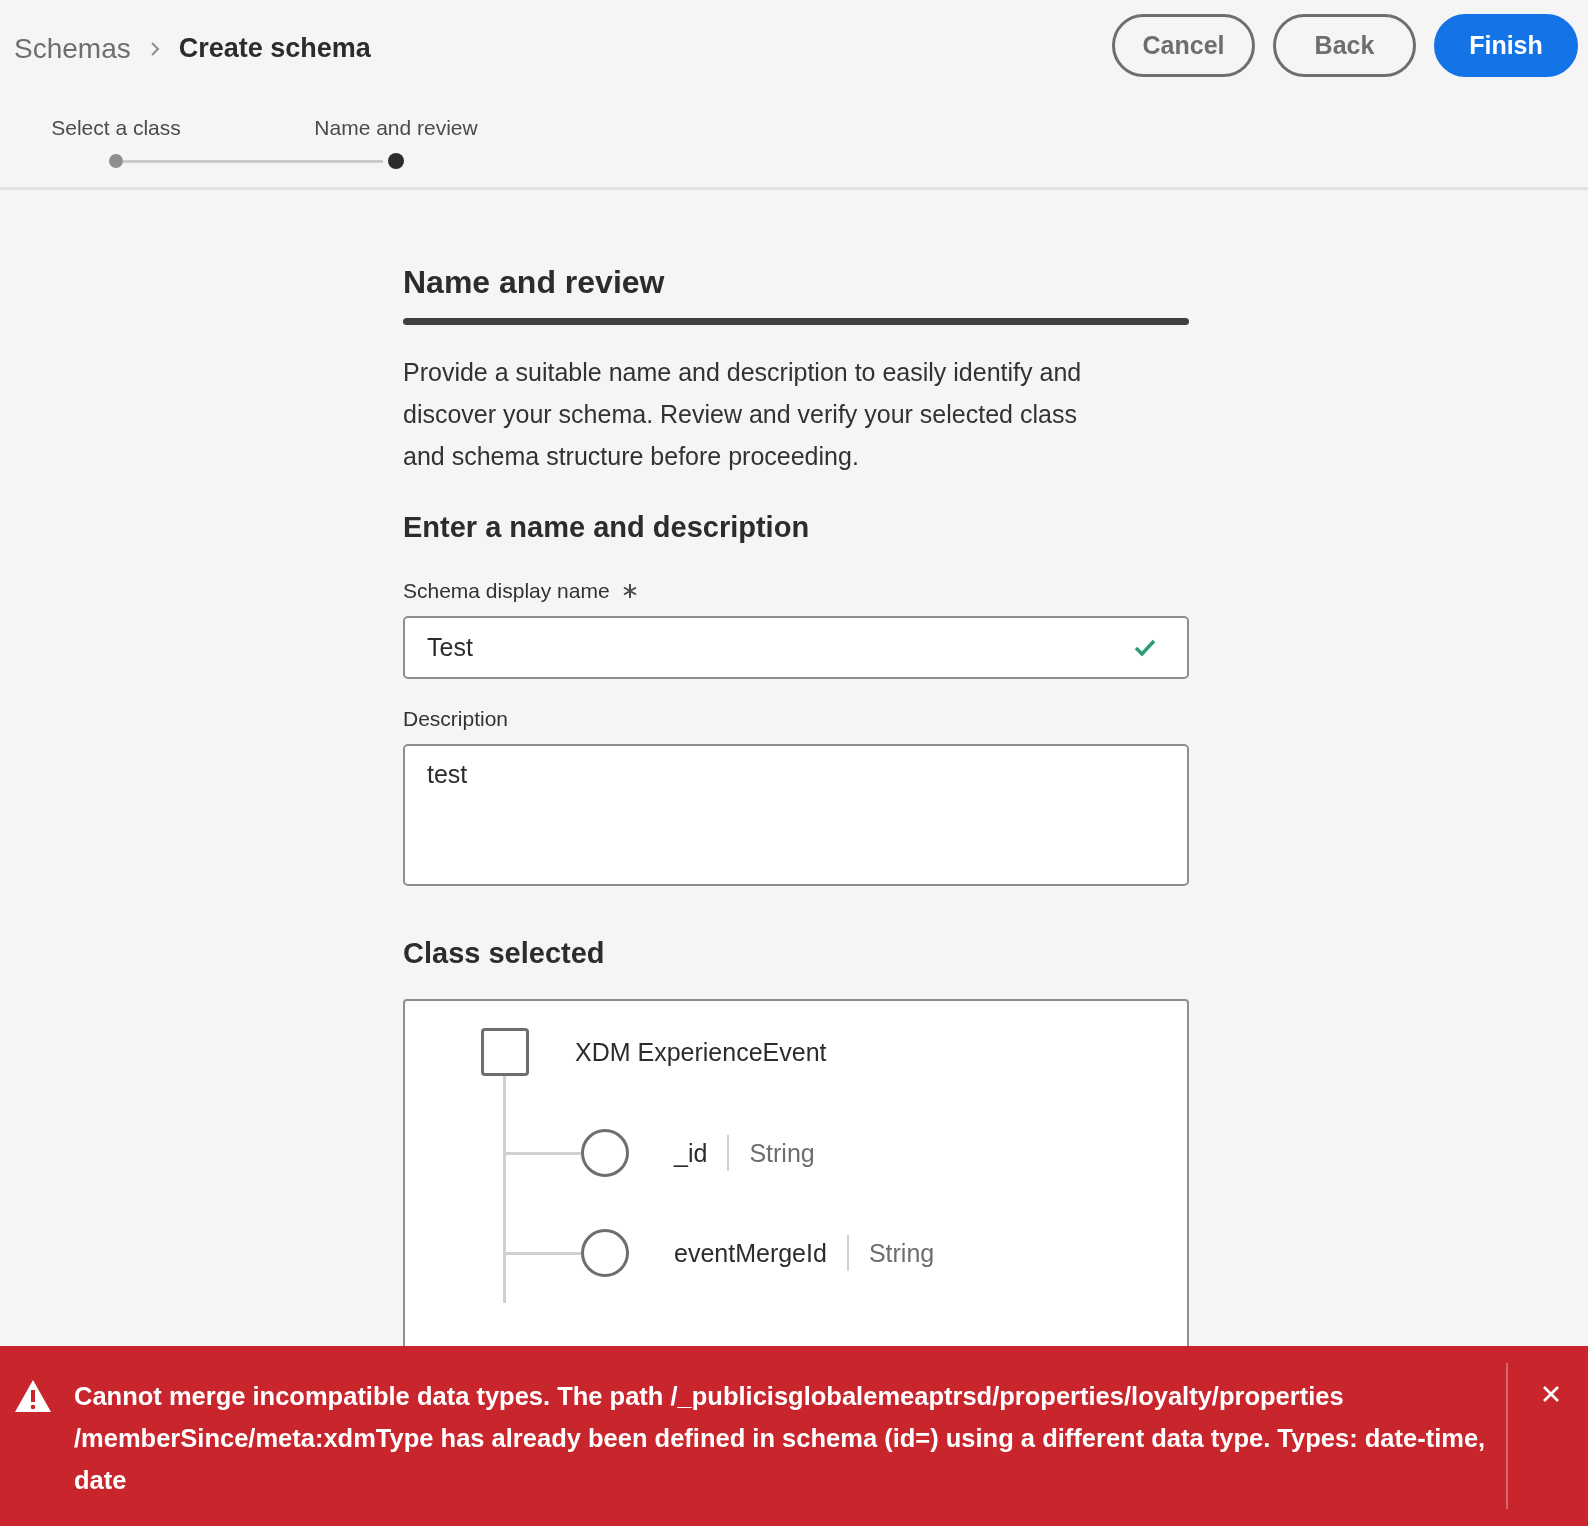  What do you see at coordinates (504, 953) in the screenshot?
I see `section-subtitle: Class selected` at bounding box center [504, 953].